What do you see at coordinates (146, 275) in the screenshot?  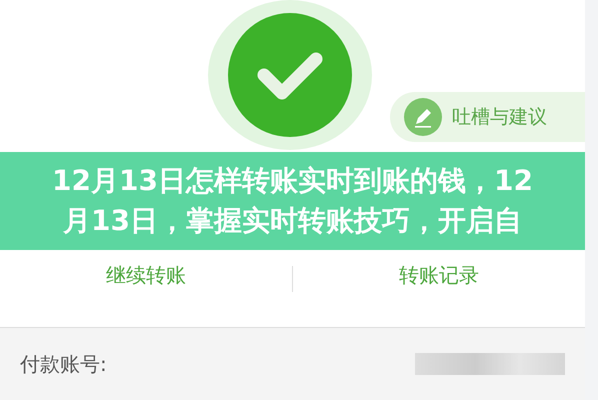 I see `action-button: 继续转账` at bounding box center [146, 275].